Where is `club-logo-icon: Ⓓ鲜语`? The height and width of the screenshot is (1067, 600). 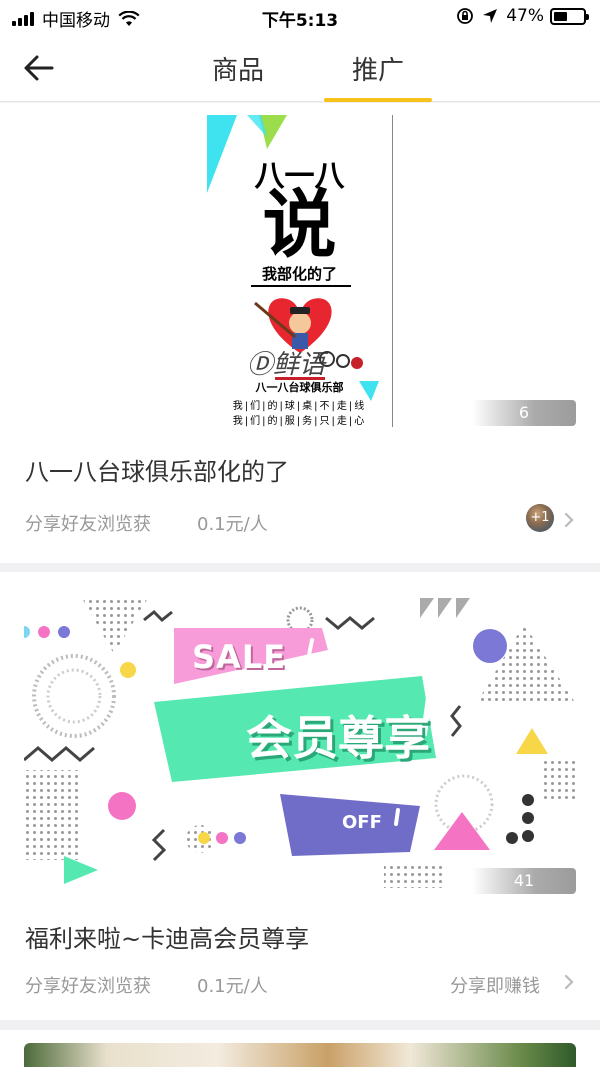 club-logo-icon: Ⓓ鲜语 is located at coordinates (305, 339).